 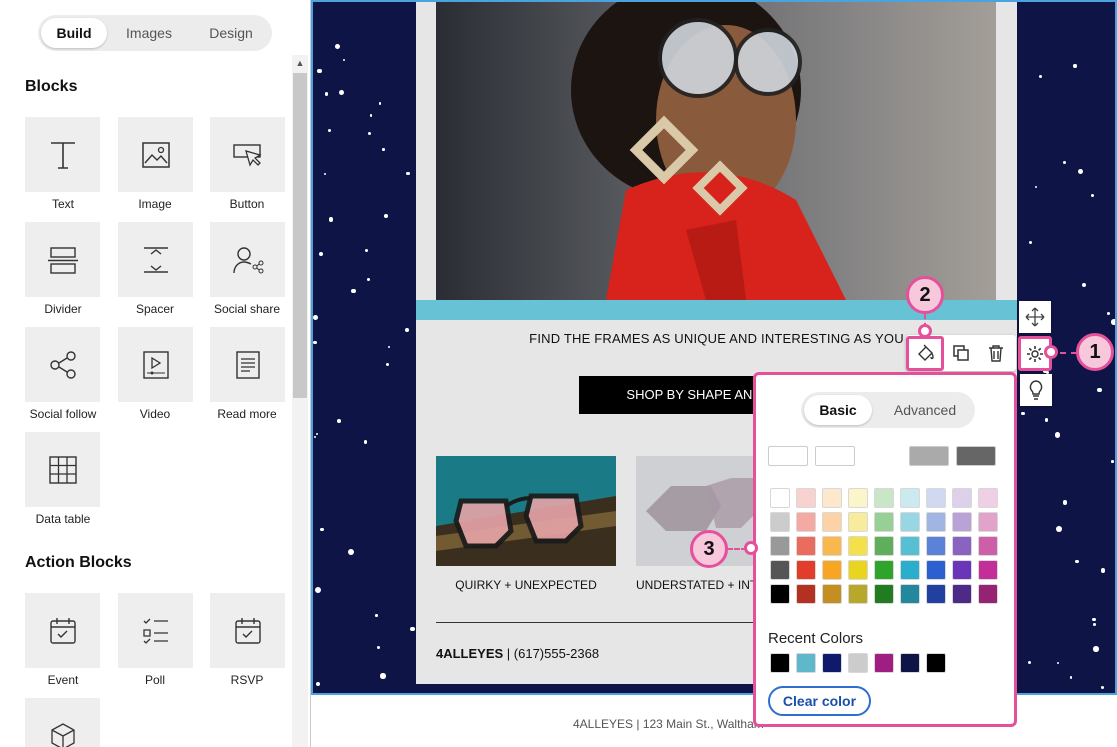 I want to click on block-video, so click(x=155, y=364).